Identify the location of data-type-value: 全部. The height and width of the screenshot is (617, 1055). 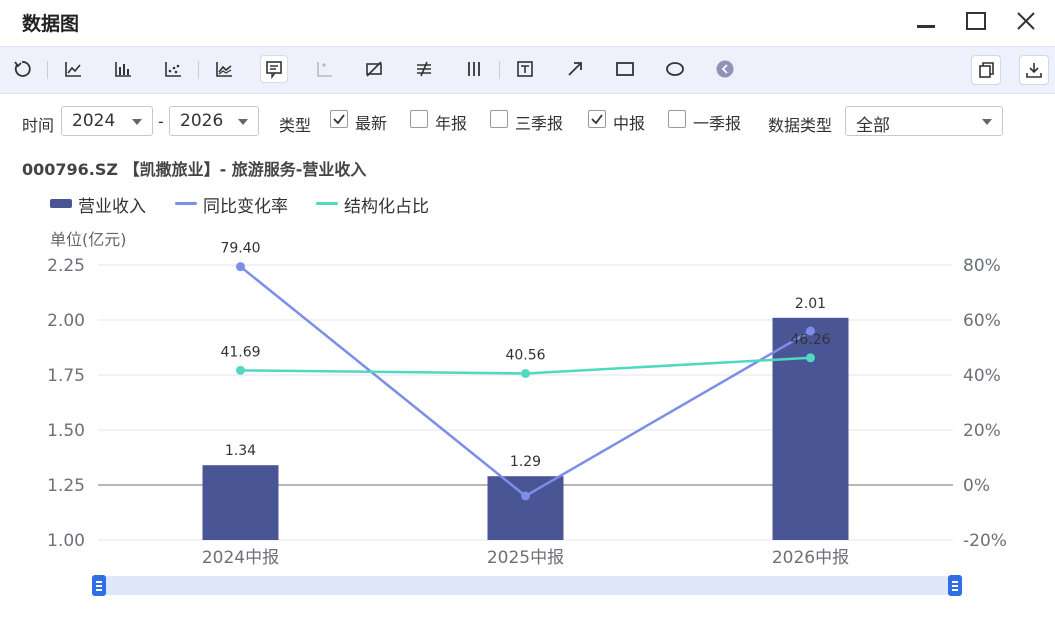
(873, 126).